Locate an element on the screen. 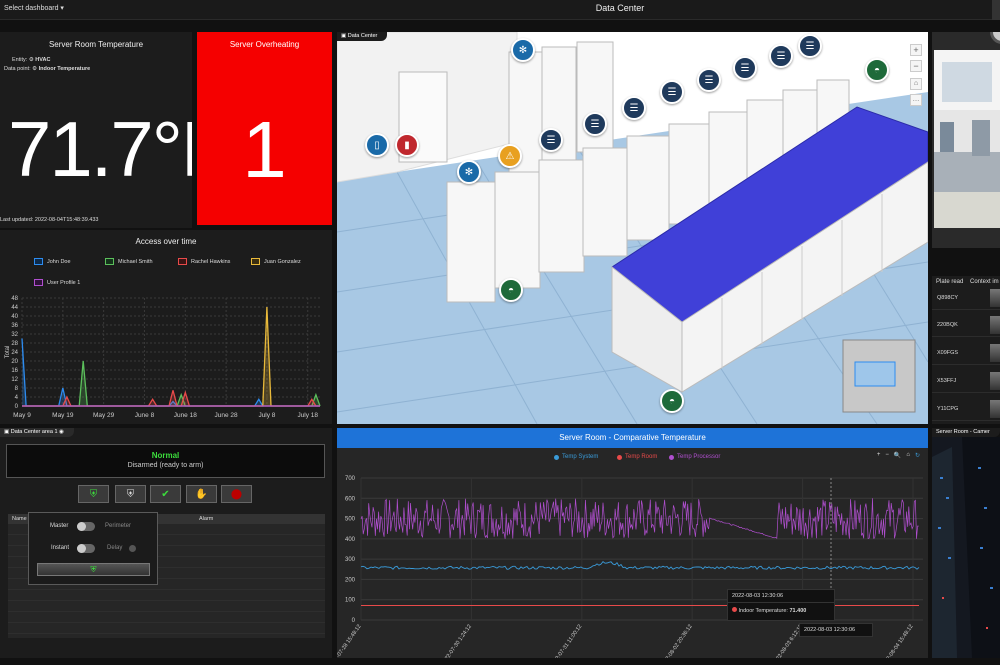  tooltip-time: 2022-08-03 12:30:06 is located at coordinates (781, 596).